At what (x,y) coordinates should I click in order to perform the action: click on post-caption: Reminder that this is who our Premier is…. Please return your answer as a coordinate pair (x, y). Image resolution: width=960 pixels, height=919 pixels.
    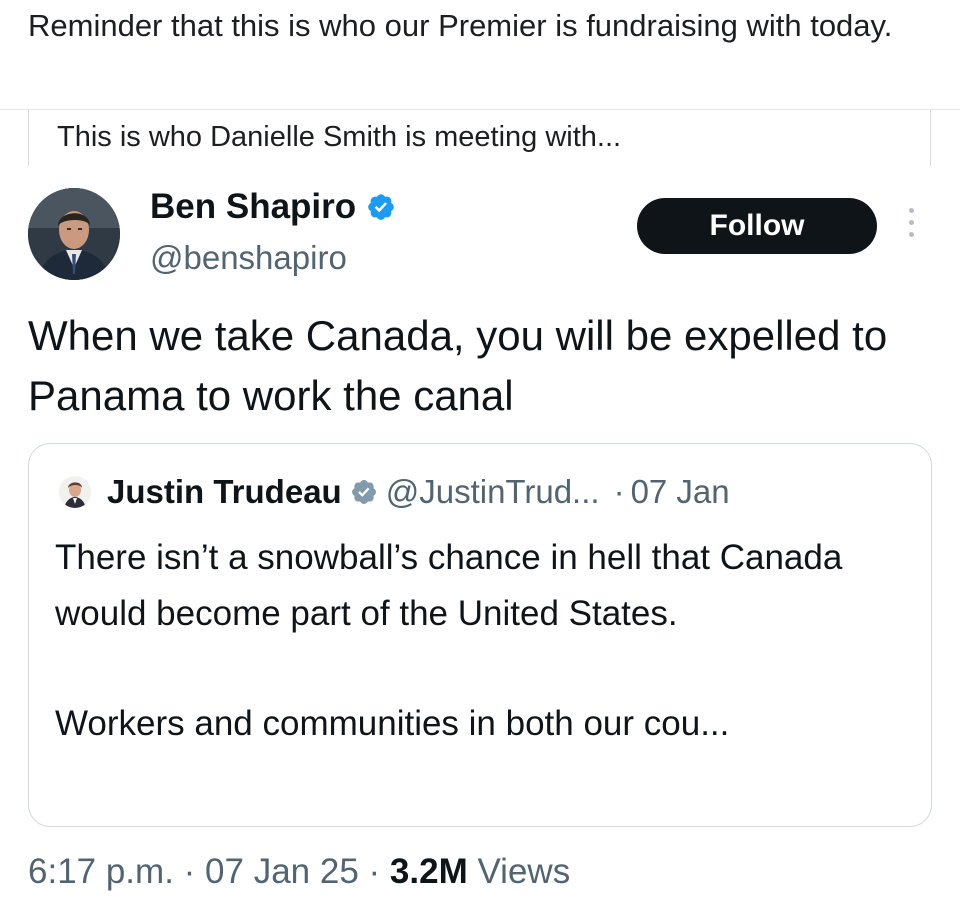
    Looking at the image, I should click on (460, 25).